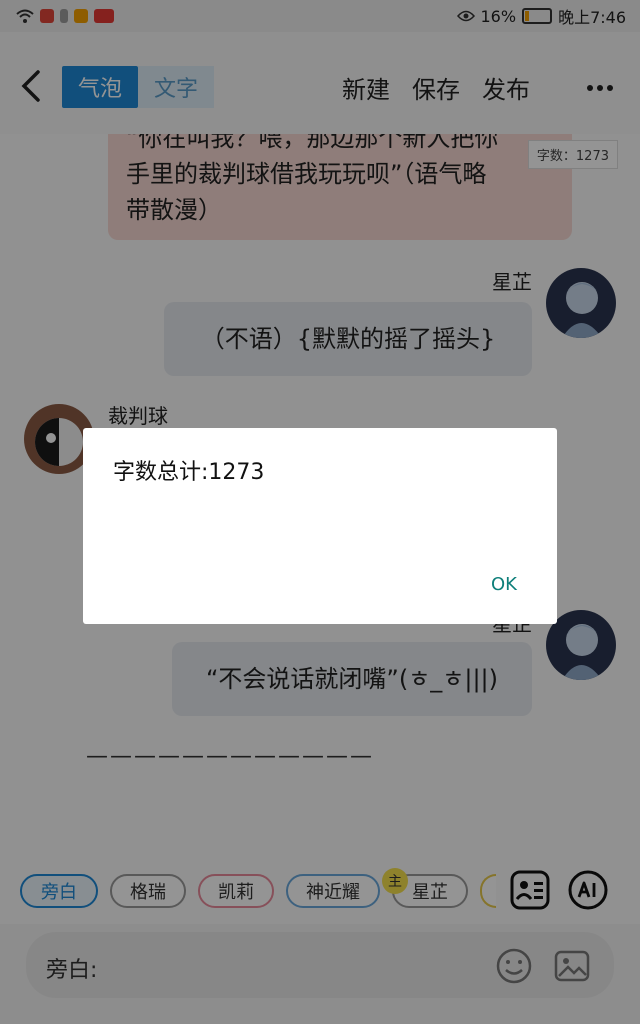 Image resolution: width=640 pixels, height=1024 pixels. What do you see at coordinates (320, 526) in the screenshot?
I see `word-count-dialog: 字数总计:1273 OK` at bounding box center [320, 526].